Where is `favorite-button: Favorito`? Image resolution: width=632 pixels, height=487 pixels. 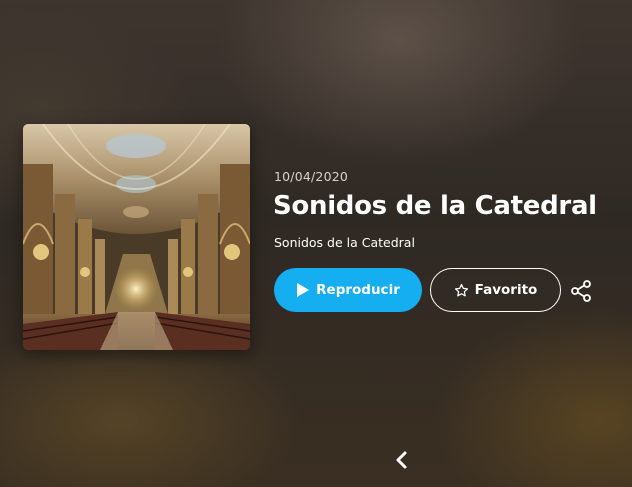
favorite-button: Favorito is located at coordinates (495, 290).